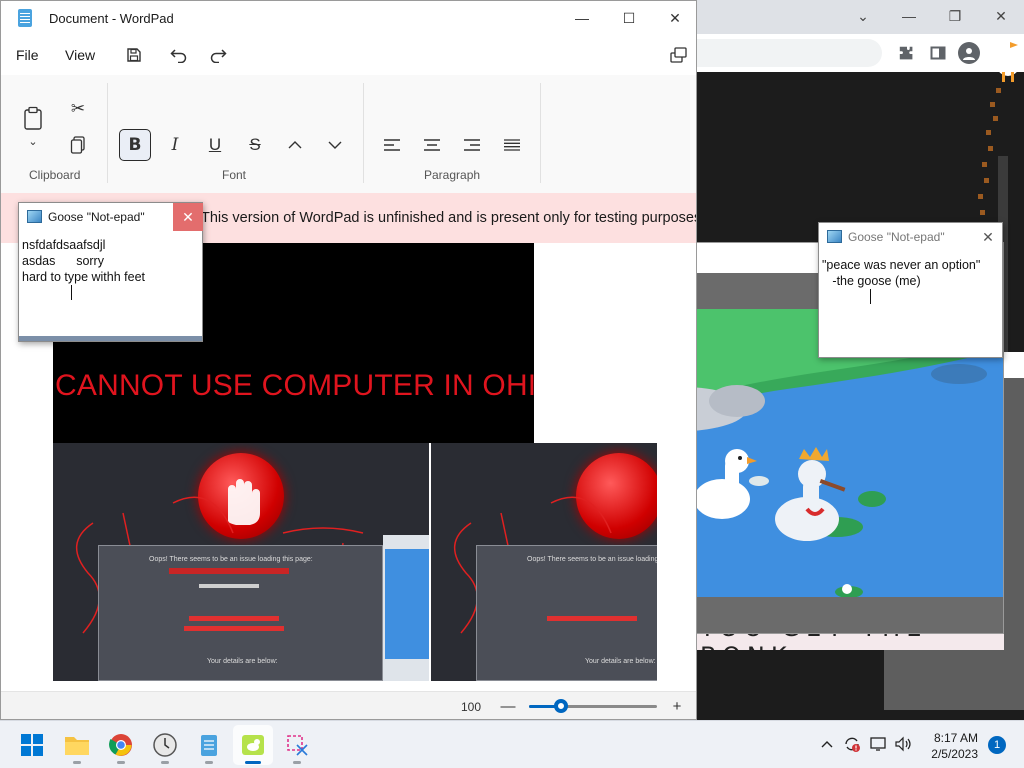 The height and width of the screenshot is (768, 1024). I want to click on goose-notepad-bottom-border, so click(110, 338).